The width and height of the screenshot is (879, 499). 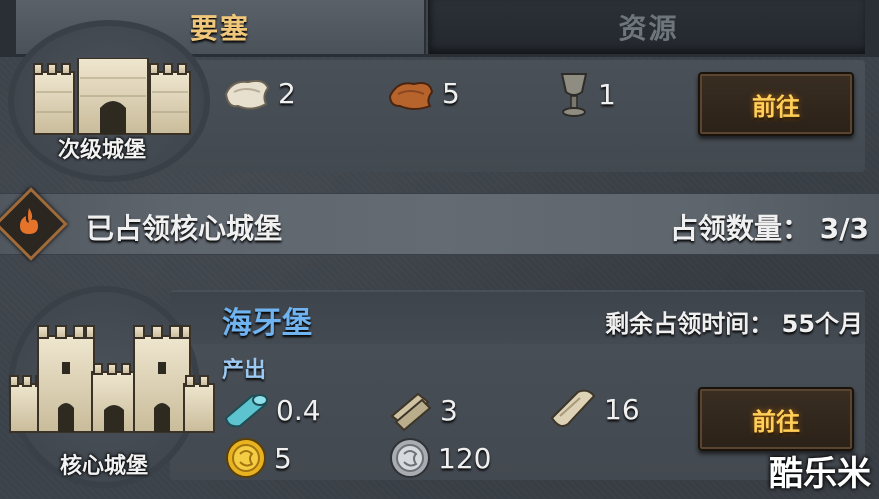 What do you see at coordinates (574, 95) in the screenshot?
I see `goblet-icon` at bounding box center [574, 95].